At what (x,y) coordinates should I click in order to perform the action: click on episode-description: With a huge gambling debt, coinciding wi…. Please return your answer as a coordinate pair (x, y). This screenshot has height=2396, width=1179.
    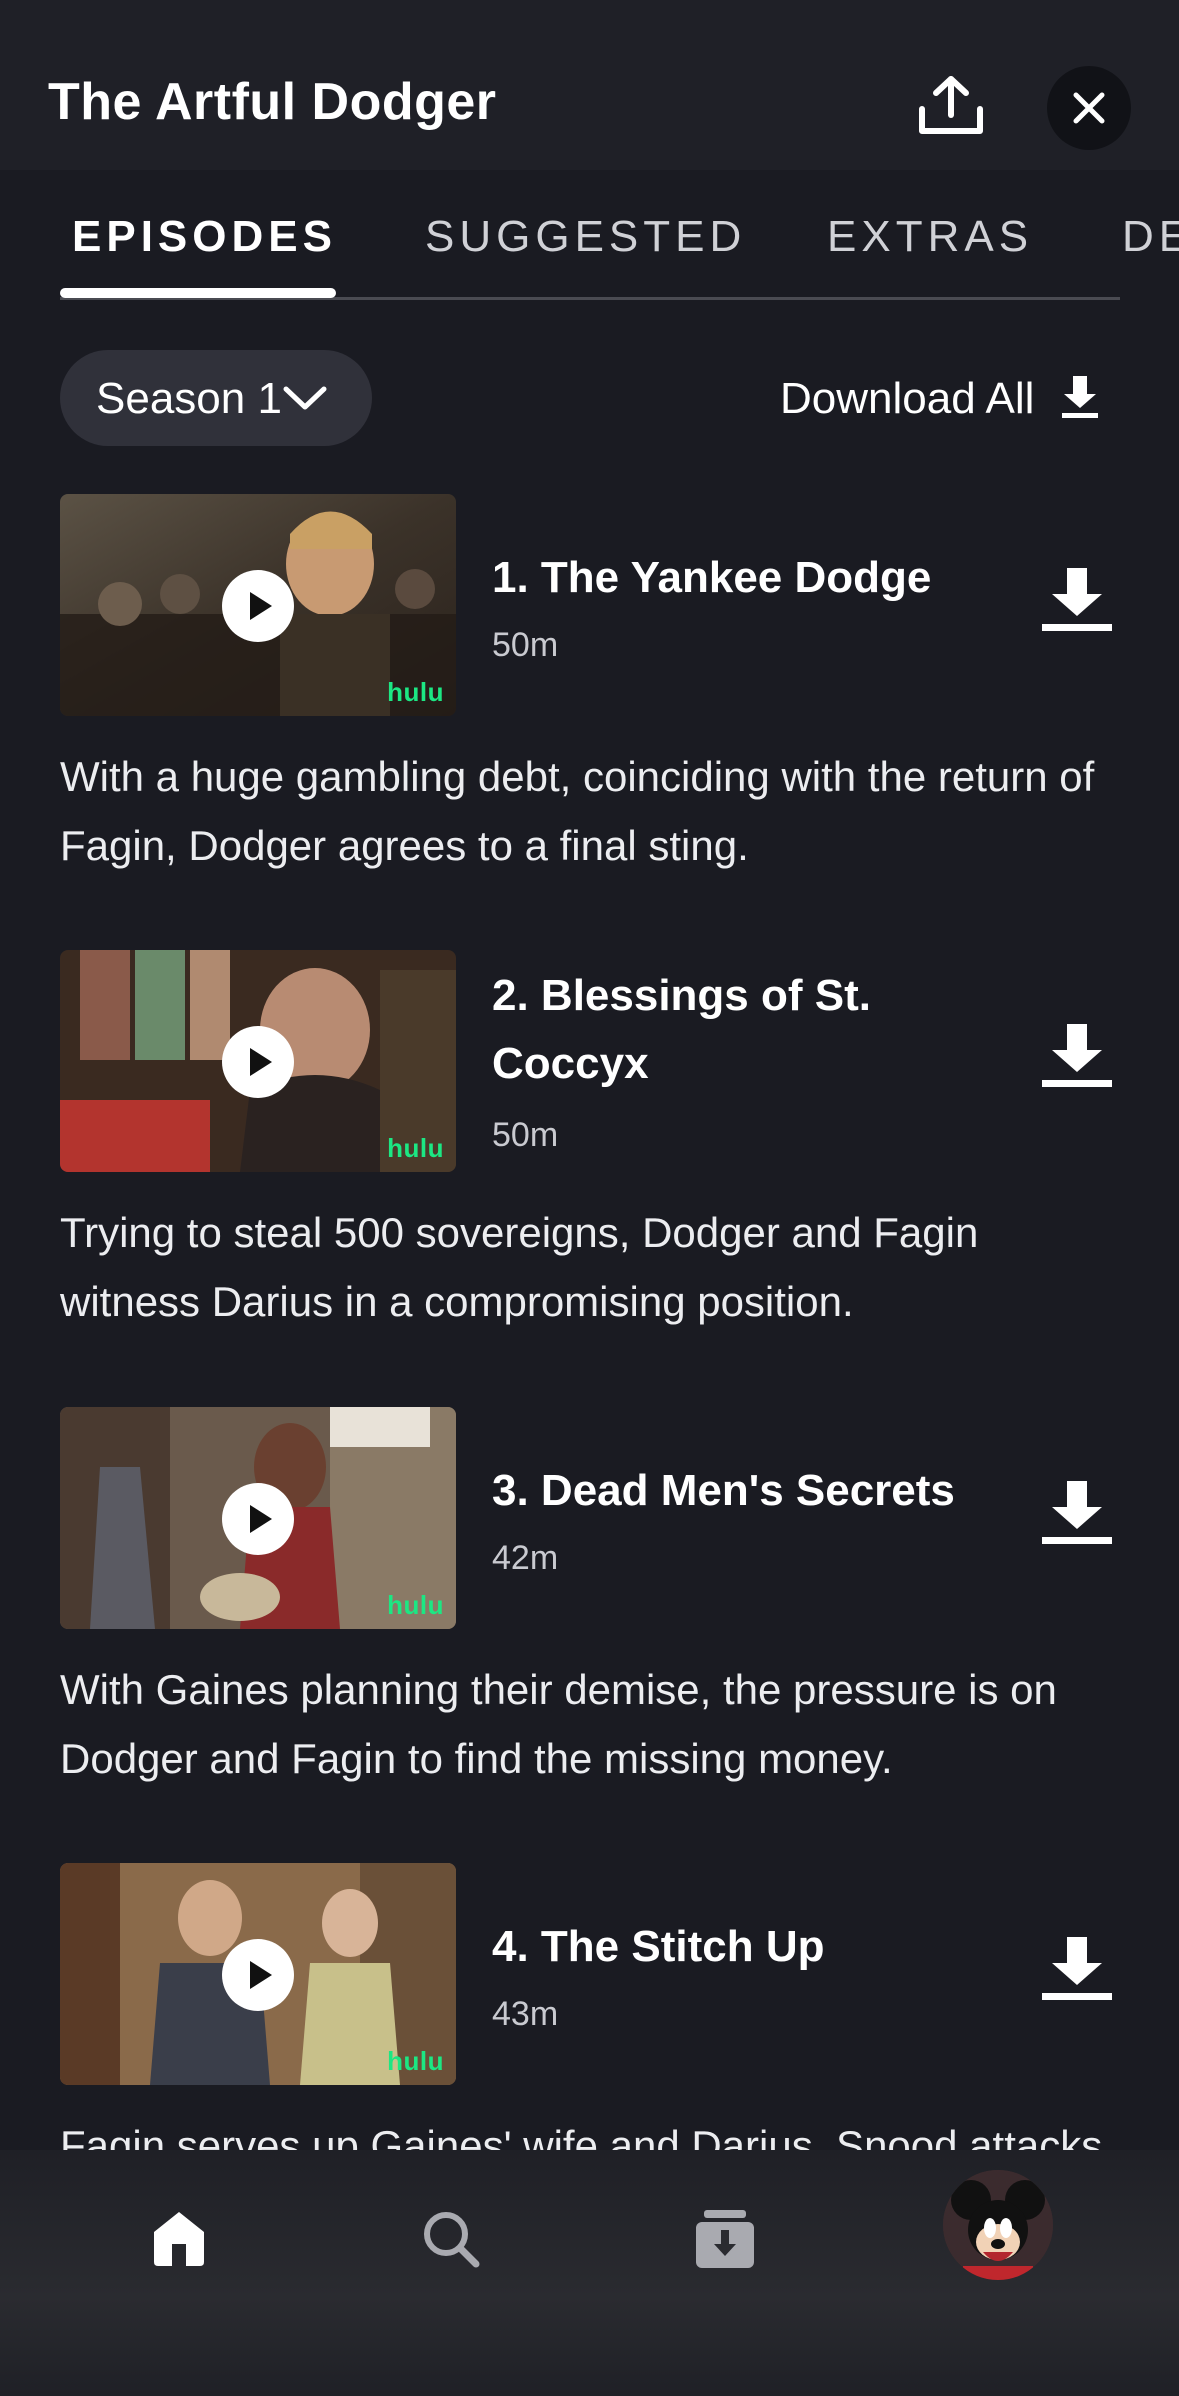
    Looking at the image, I should click on (577, 811).